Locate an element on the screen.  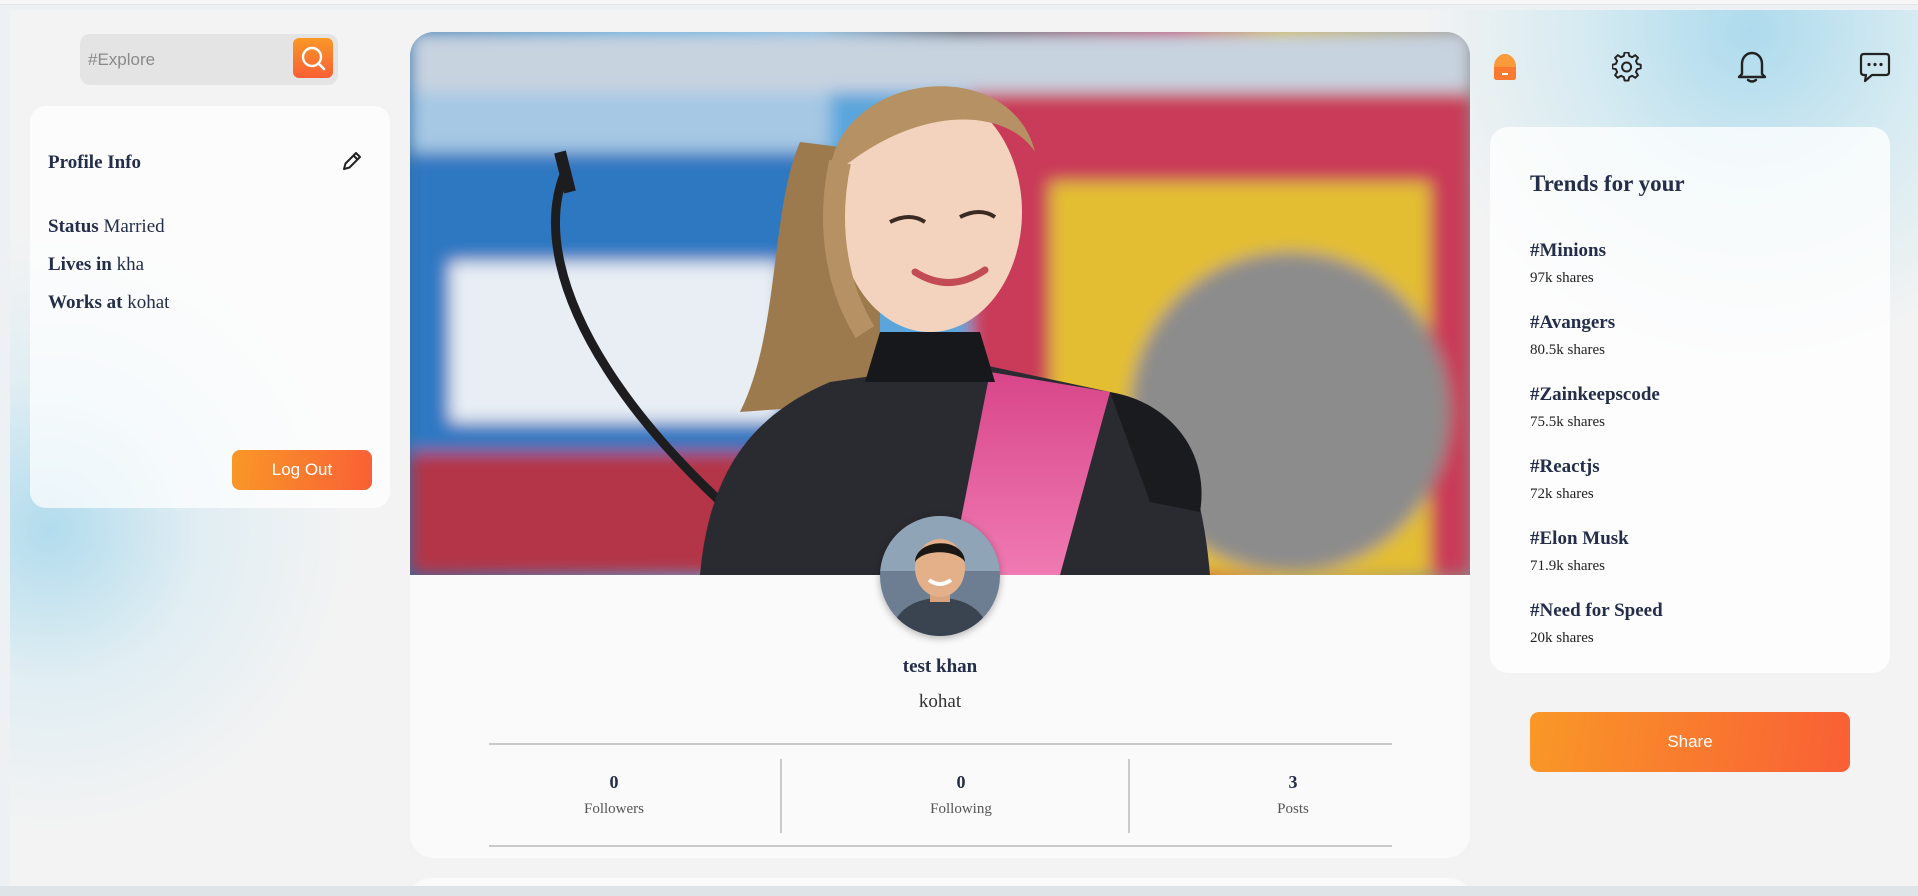
search-button is located at coordinates (313, 58).